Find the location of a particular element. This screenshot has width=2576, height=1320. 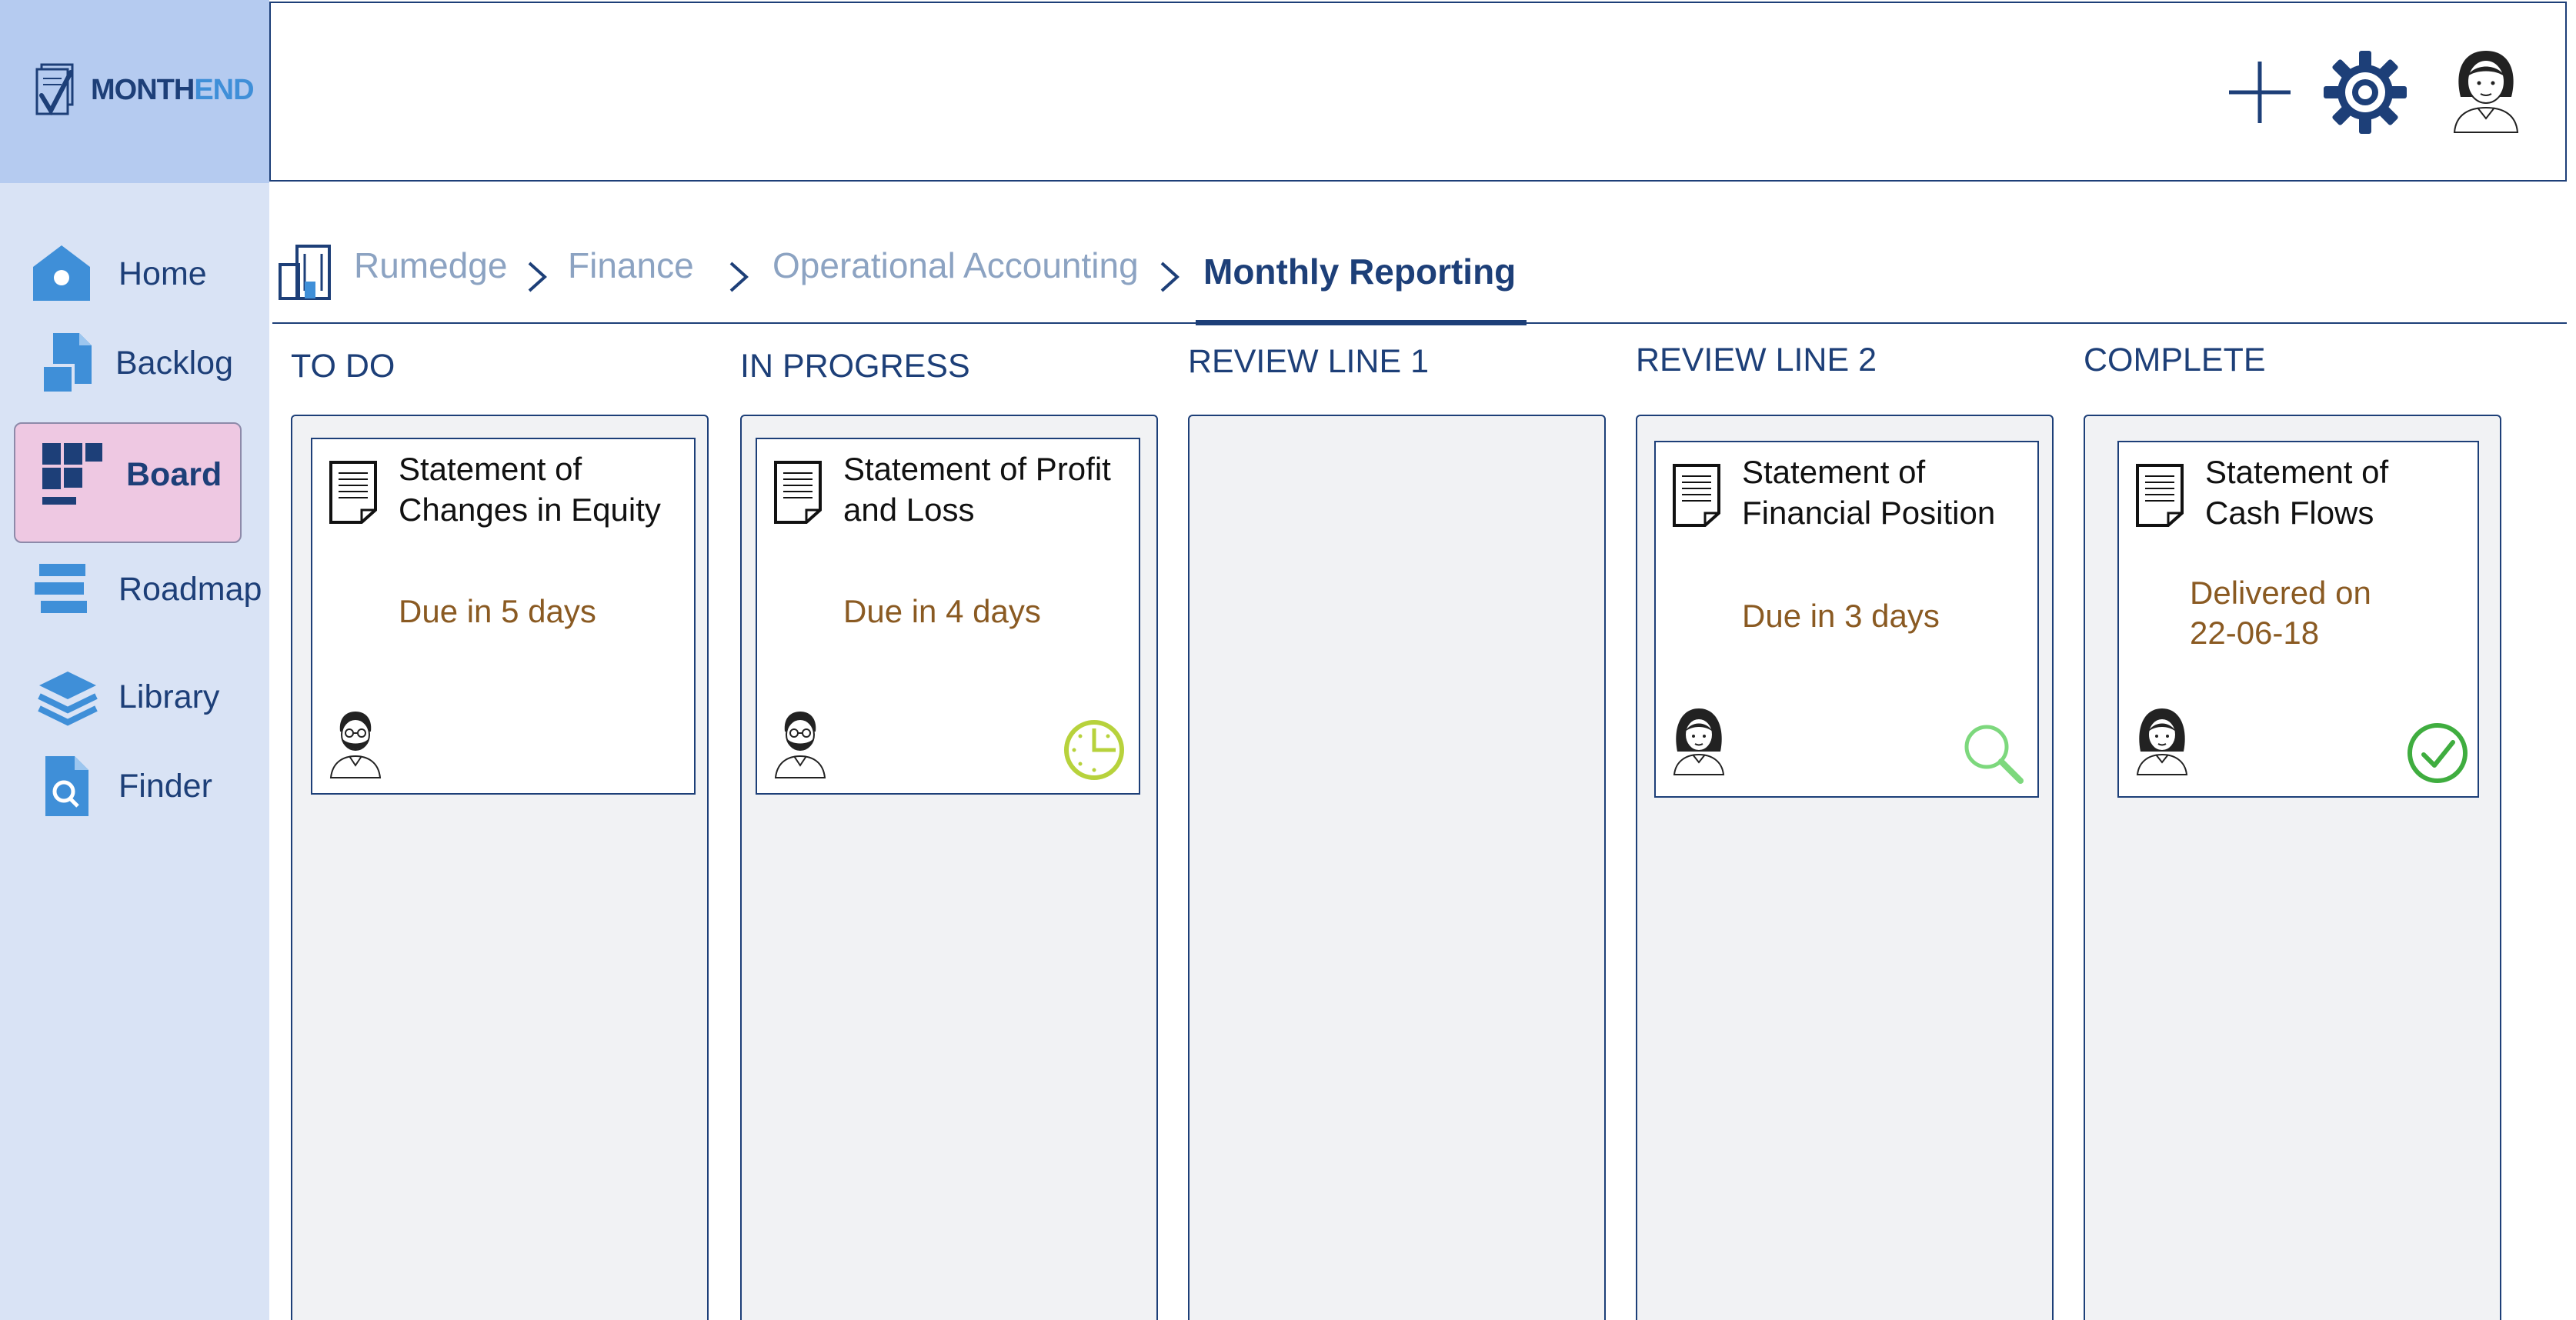

sidebar-item-roadmap: Roadmap is located at coordinates (134, 589).